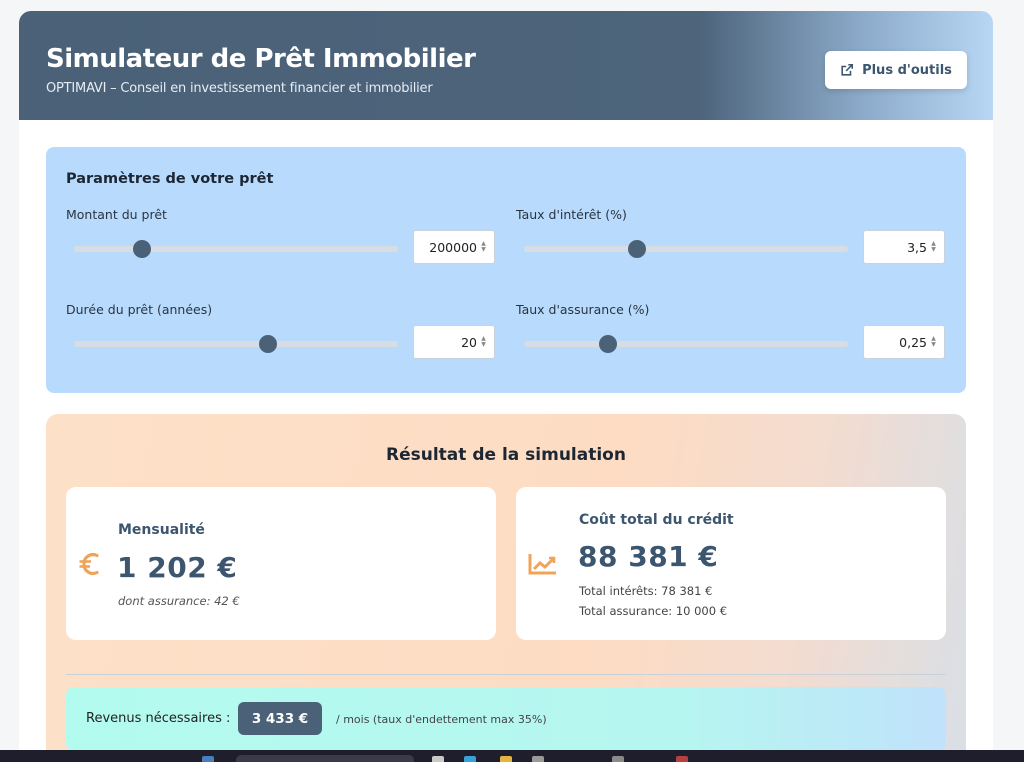  Describe the element at coordinates (904, 247) in the screenshot. I see `interest-rate-input: 3,5 ▲ ▼` at that location.